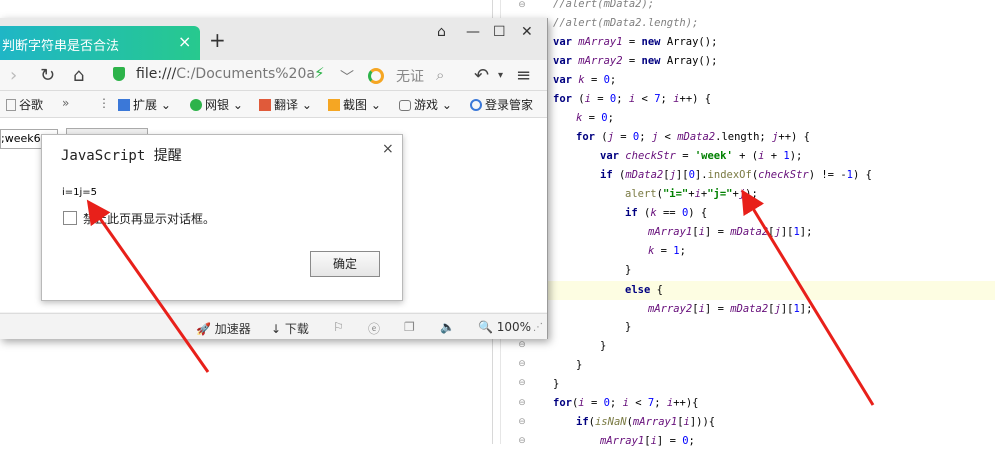 The image size is (995, 451). What do you see at coordinates (119, 74) in the screenshot?
I see `security-shield-icon` at bounding box center [119, 74].